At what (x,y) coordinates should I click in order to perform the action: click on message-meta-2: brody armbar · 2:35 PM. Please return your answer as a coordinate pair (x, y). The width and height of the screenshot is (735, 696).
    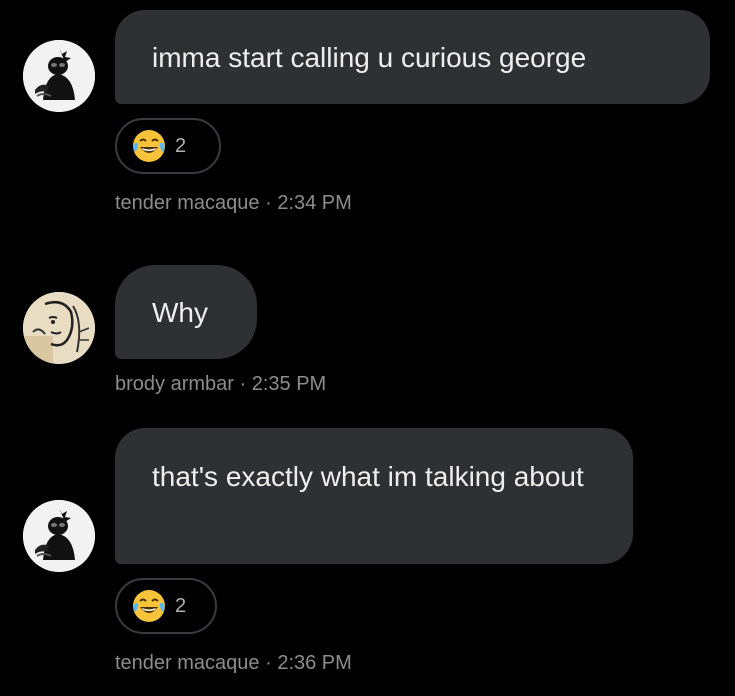
    Looking at the image, I should click on (221, 384).